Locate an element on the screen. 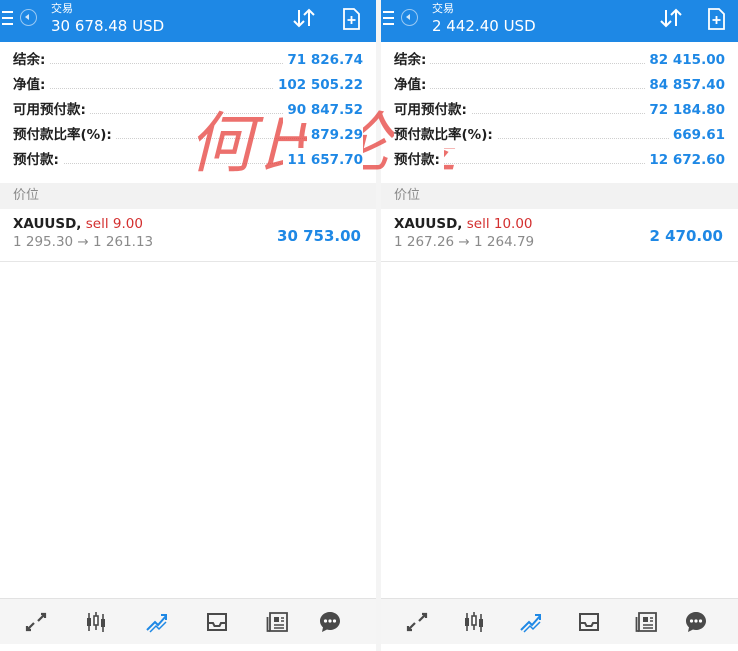 Image resolution: width=738 pixels, height=651 pixels. row-value: 82 415.00 is located at coordinates (685, 60).